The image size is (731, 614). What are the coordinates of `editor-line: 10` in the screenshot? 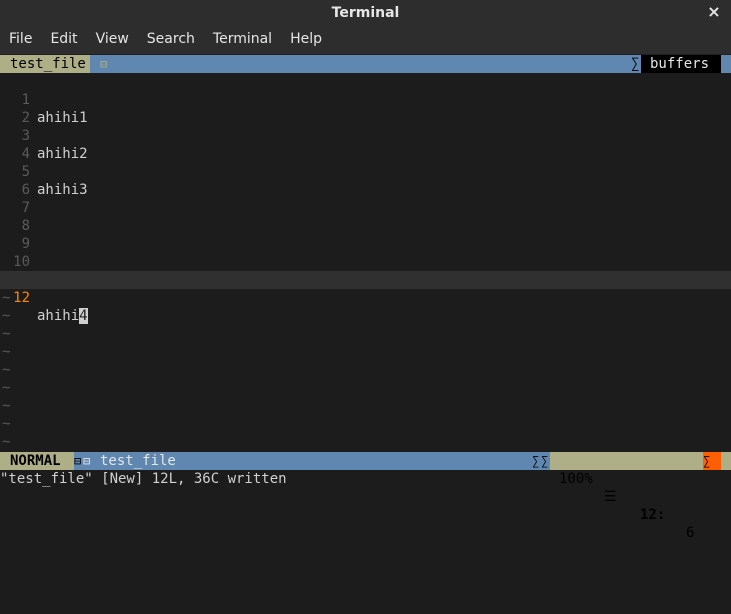 It's located at (365, 252).